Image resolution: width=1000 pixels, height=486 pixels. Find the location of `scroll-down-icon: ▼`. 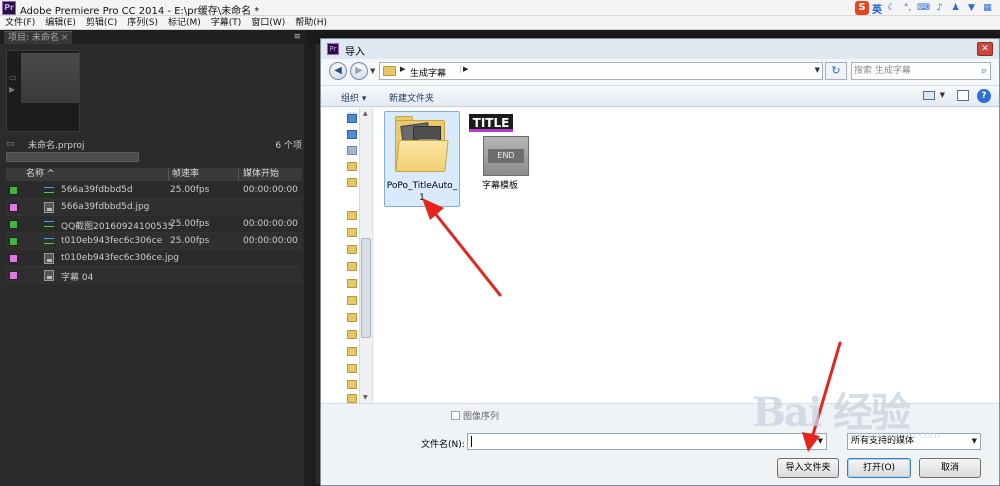

scroll-down-icon: ▼ is located at coordinates (365, 397).